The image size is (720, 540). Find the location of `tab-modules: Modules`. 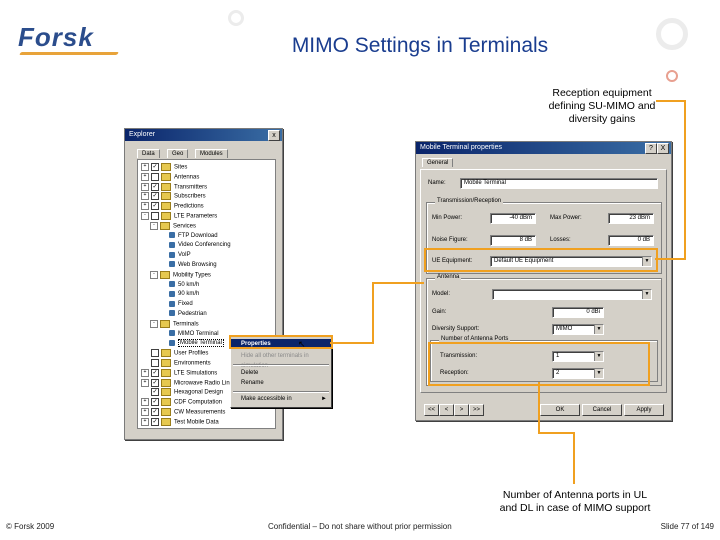

tab-modules: Modules is located at coordinates (211, 153).